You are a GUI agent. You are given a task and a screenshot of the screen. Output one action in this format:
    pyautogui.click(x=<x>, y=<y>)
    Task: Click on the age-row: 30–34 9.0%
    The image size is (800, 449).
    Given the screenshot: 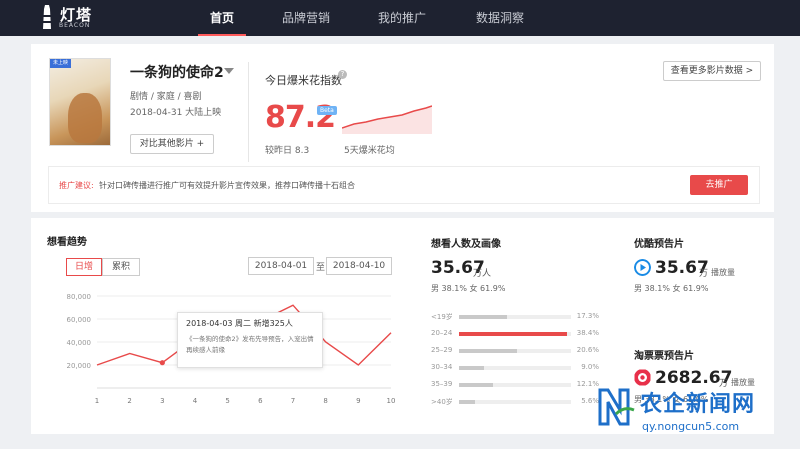 What is the action you would take?
    pyautogui.click(x=515, y=368)
    